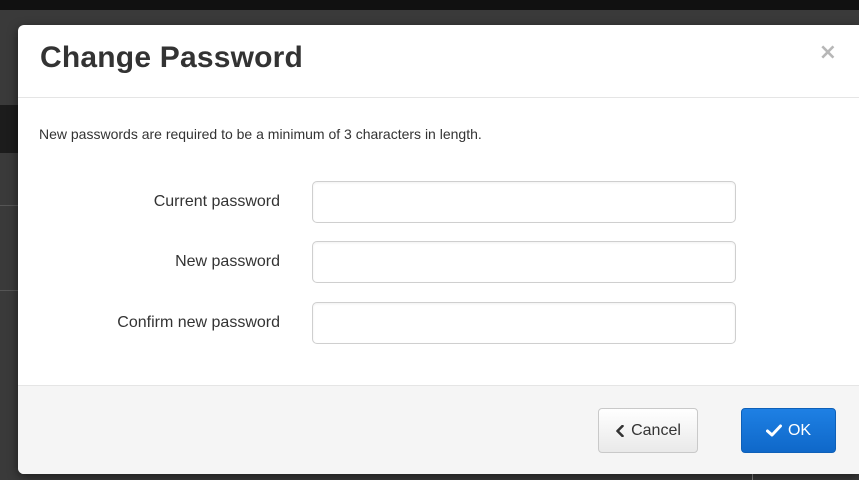 The image size is (859, 480). What do you see at coordinates (773, 430) in the screenshot?
I see `checkmark-icon` at bounding box center [773, 430].